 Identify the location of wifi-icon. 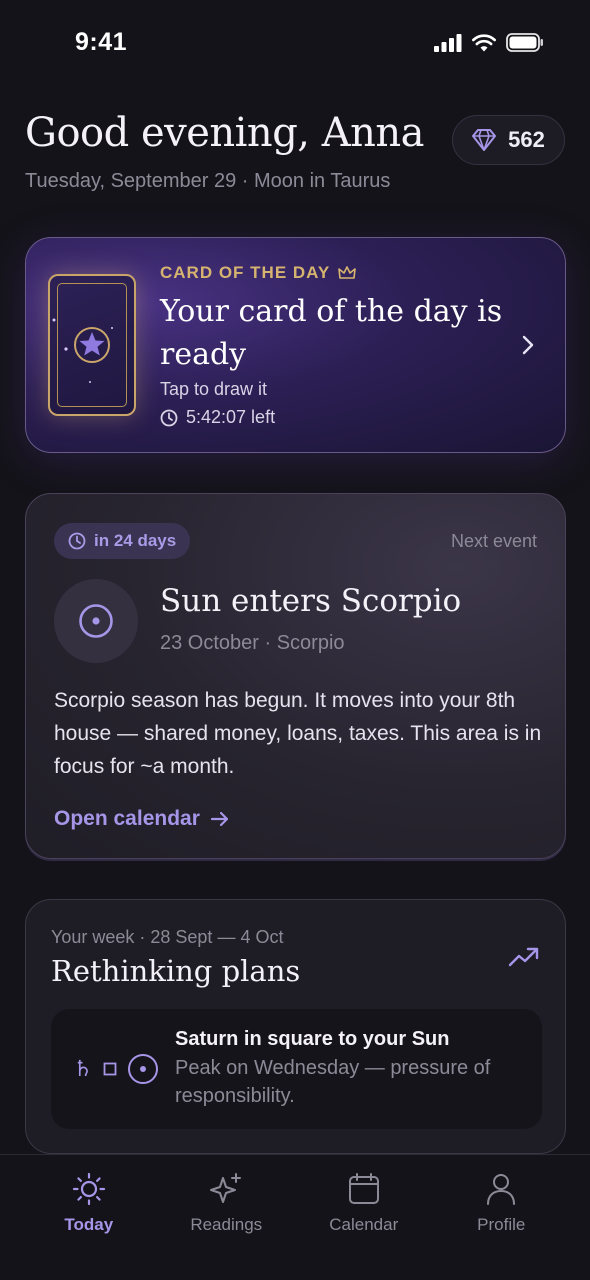
(484, 42).